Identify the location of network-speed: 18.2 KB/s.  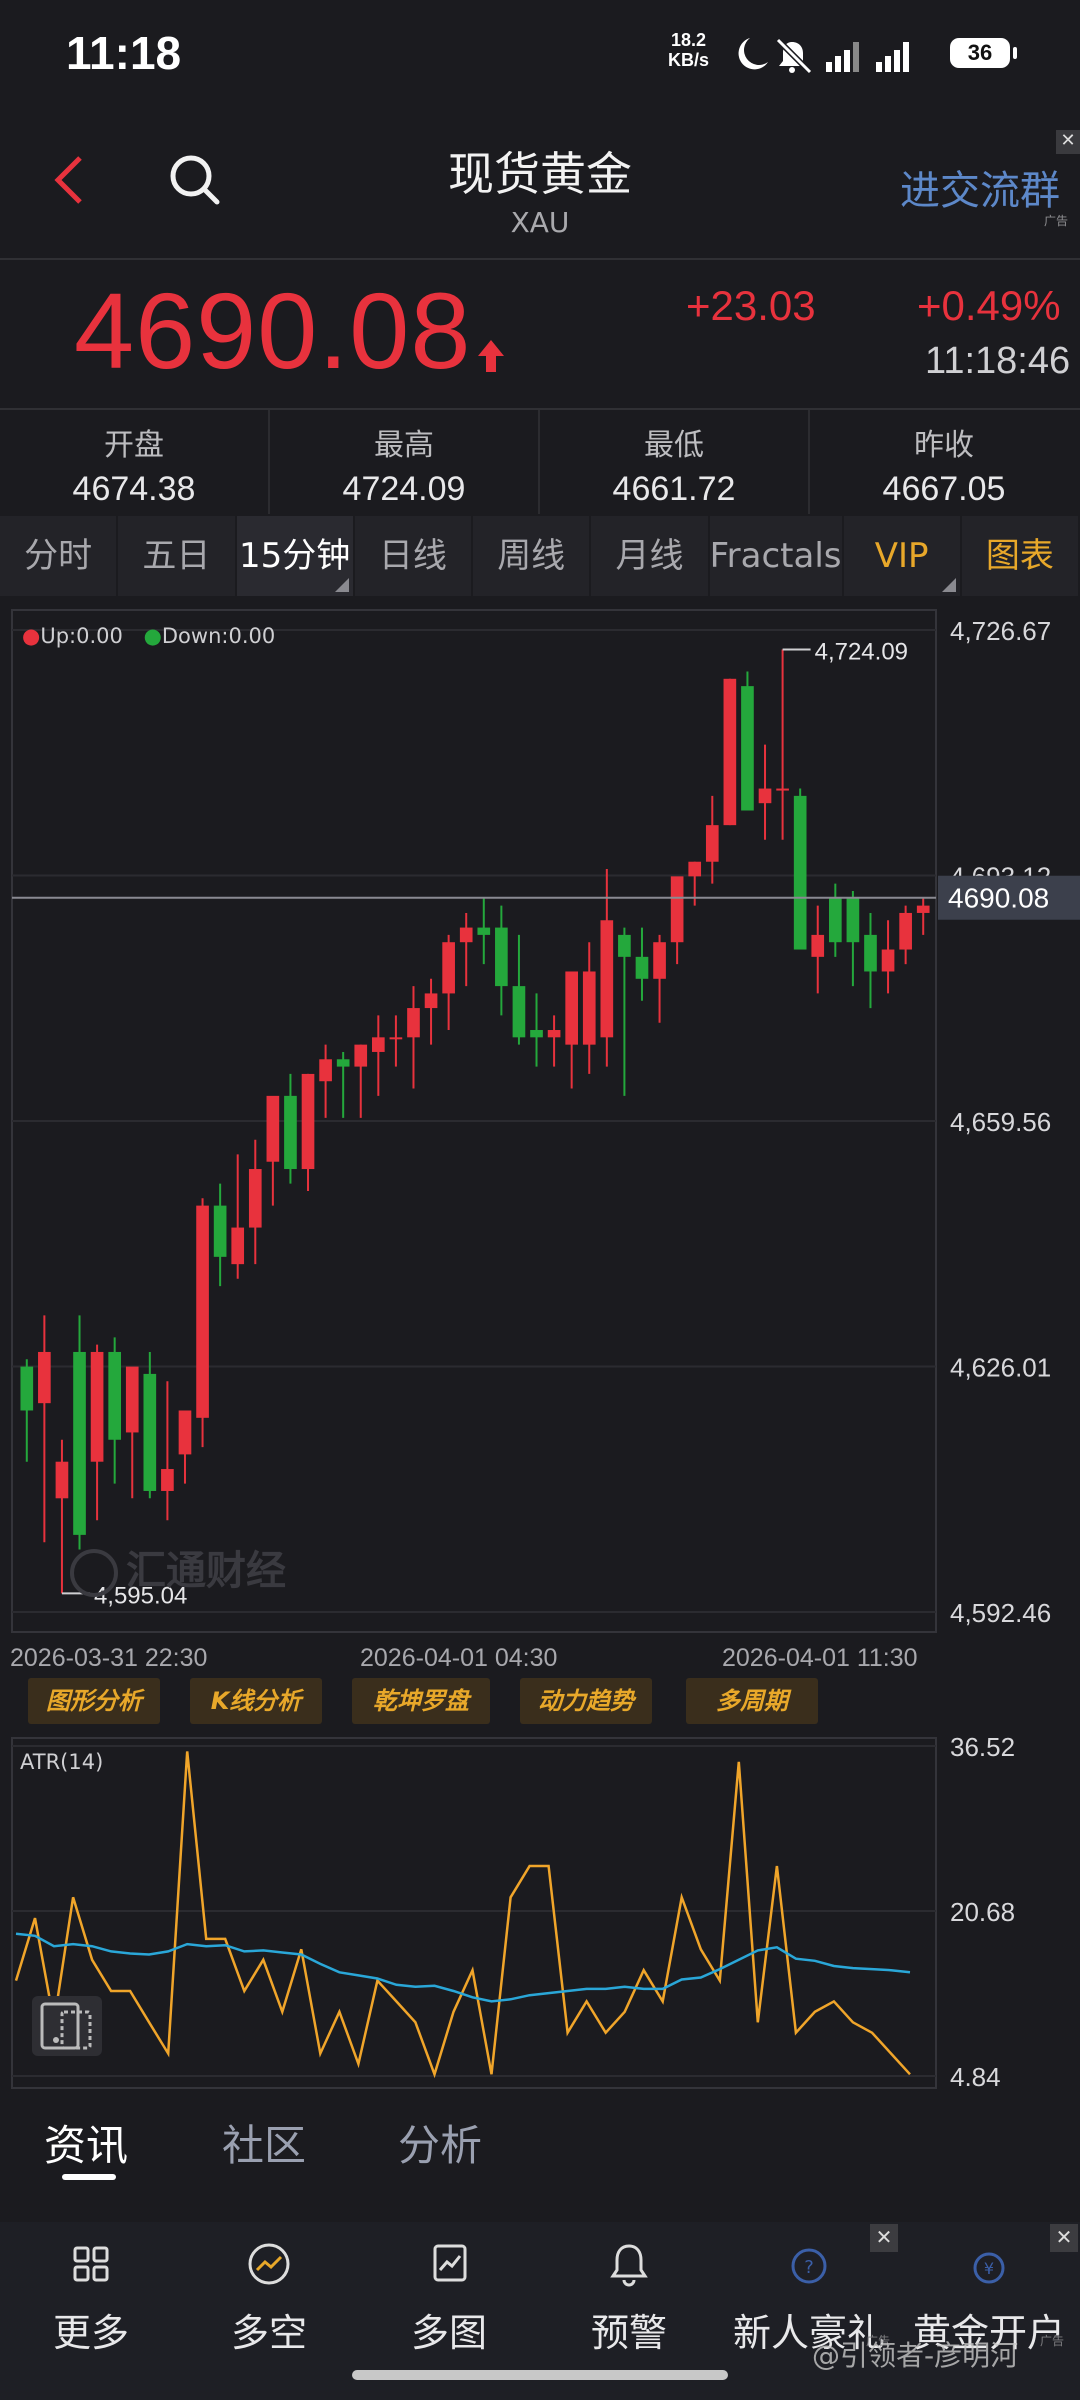
(688, 50).